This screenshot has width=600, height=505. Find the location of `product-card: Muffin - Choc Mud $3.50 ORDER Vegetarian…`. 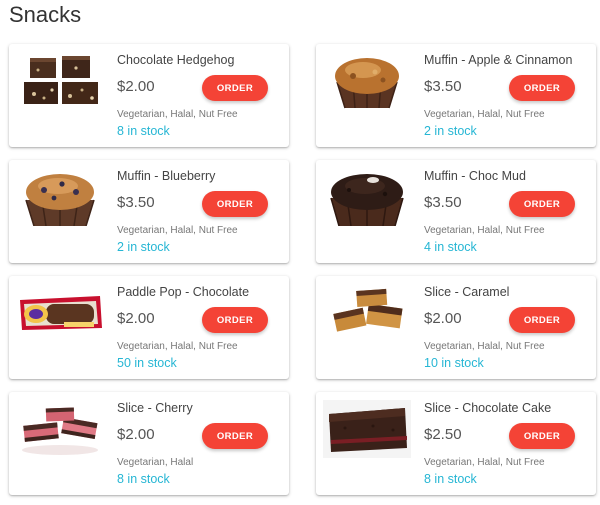

product-card: Muffin - Choc Mud $3.50 ORDER Vegetarian… is located at coordinates (456, 211).